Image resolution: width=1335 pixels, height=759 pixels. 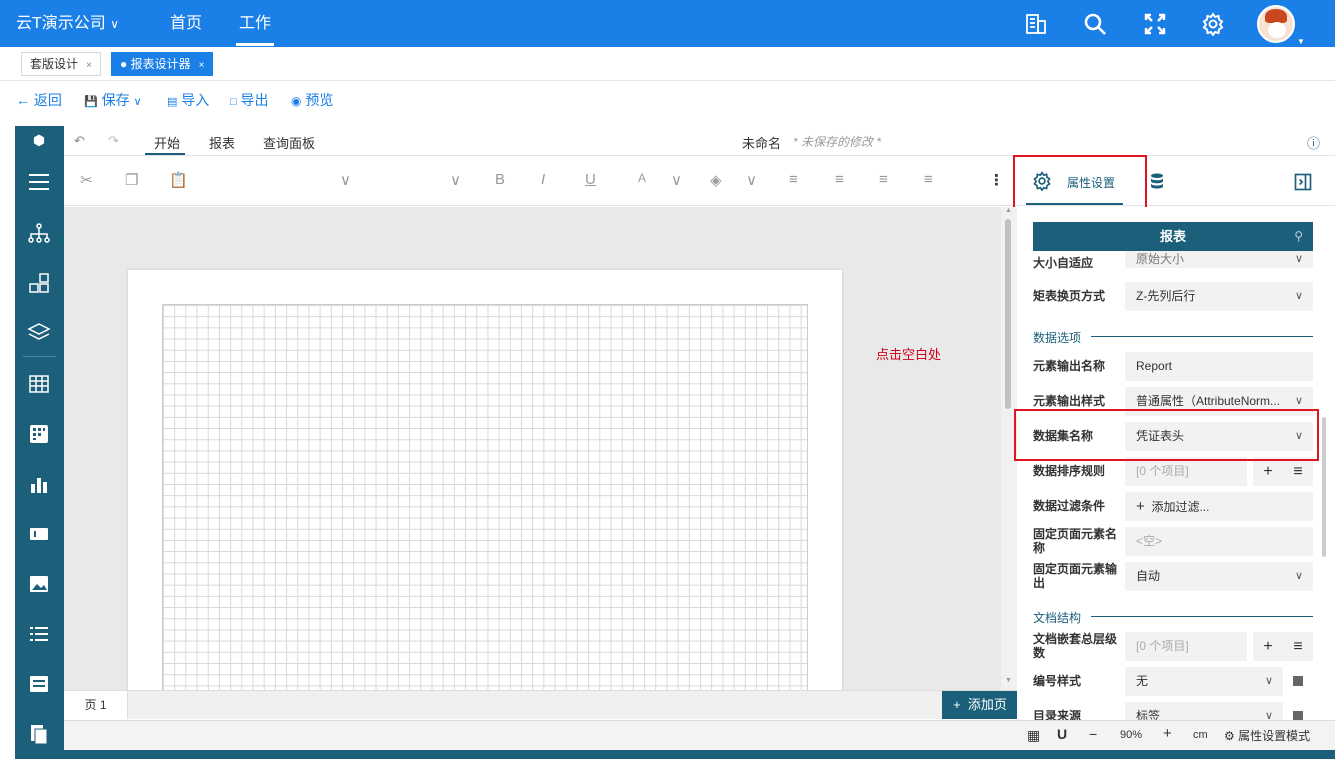 What do you see at coordinates (1093, 734) in the screenshot?
I see `zoom-out-button: −` at bounding box center [1093, 734].